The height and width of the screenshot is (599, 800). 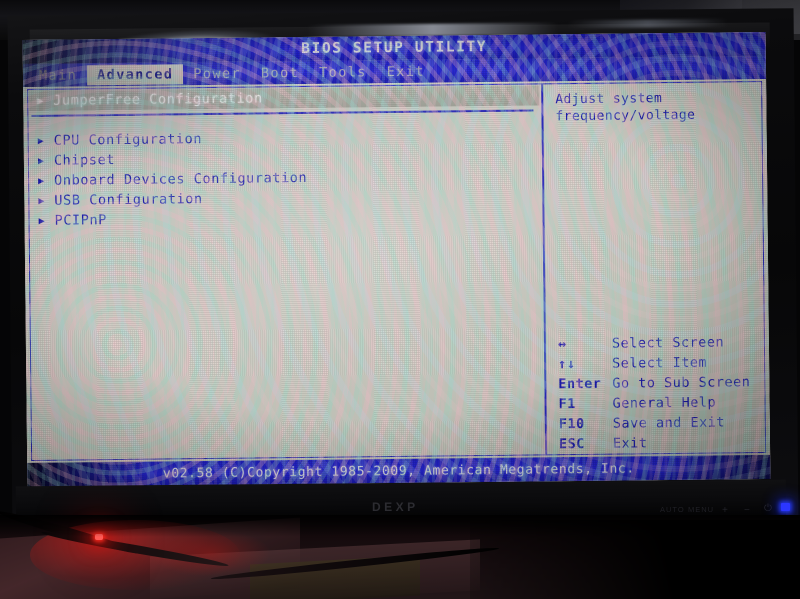 What do you see at coordinates (135, 74) in the screenshot?
I see `tab-advanced: Advanced` at bounding box center [135, 74].